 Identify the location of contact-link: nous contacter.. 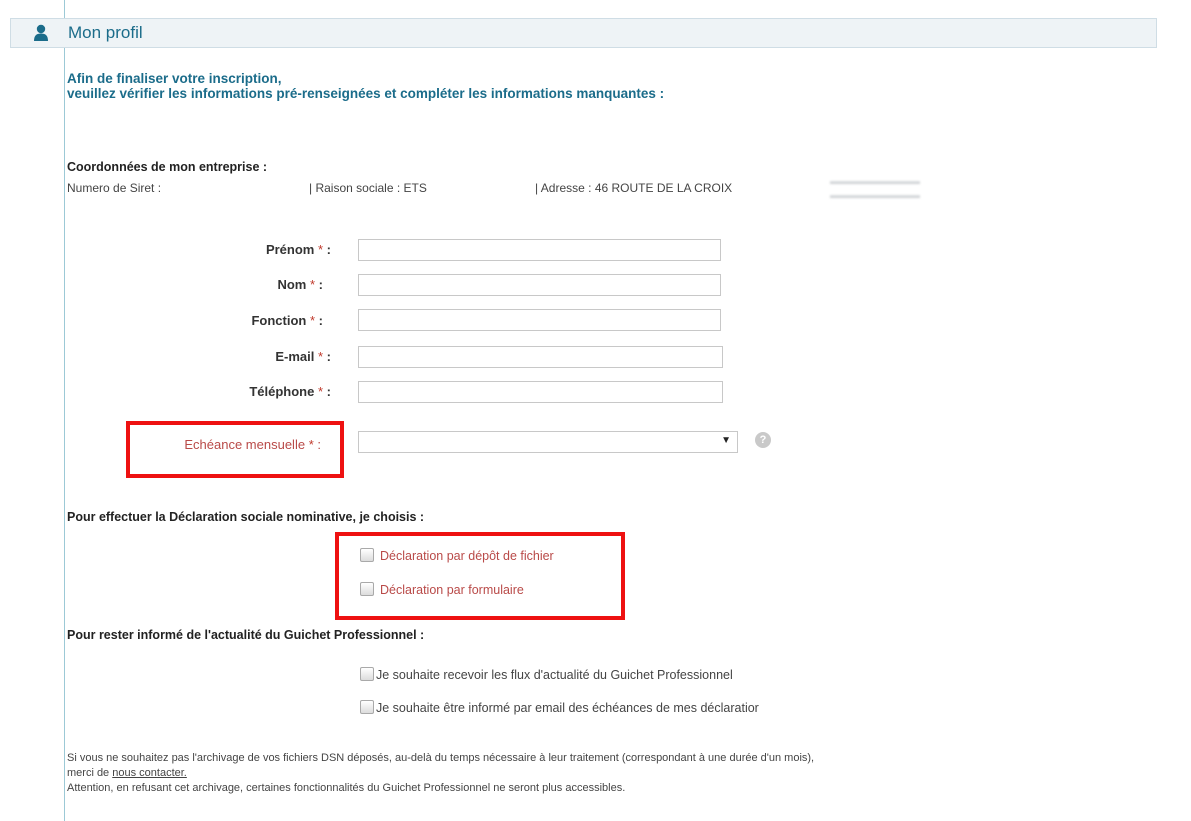
(149, 773).